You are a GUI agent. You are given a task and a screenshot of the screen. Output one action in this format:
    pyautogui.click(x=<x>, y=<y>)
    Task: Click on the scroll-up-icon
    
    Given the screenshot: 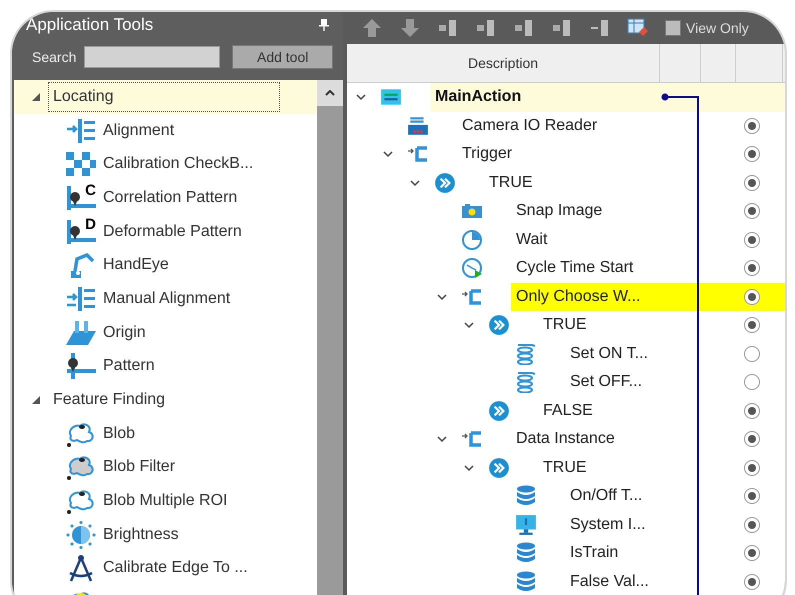 What is the action you would take?
    pyautogui.click(x=330, y=93)
    